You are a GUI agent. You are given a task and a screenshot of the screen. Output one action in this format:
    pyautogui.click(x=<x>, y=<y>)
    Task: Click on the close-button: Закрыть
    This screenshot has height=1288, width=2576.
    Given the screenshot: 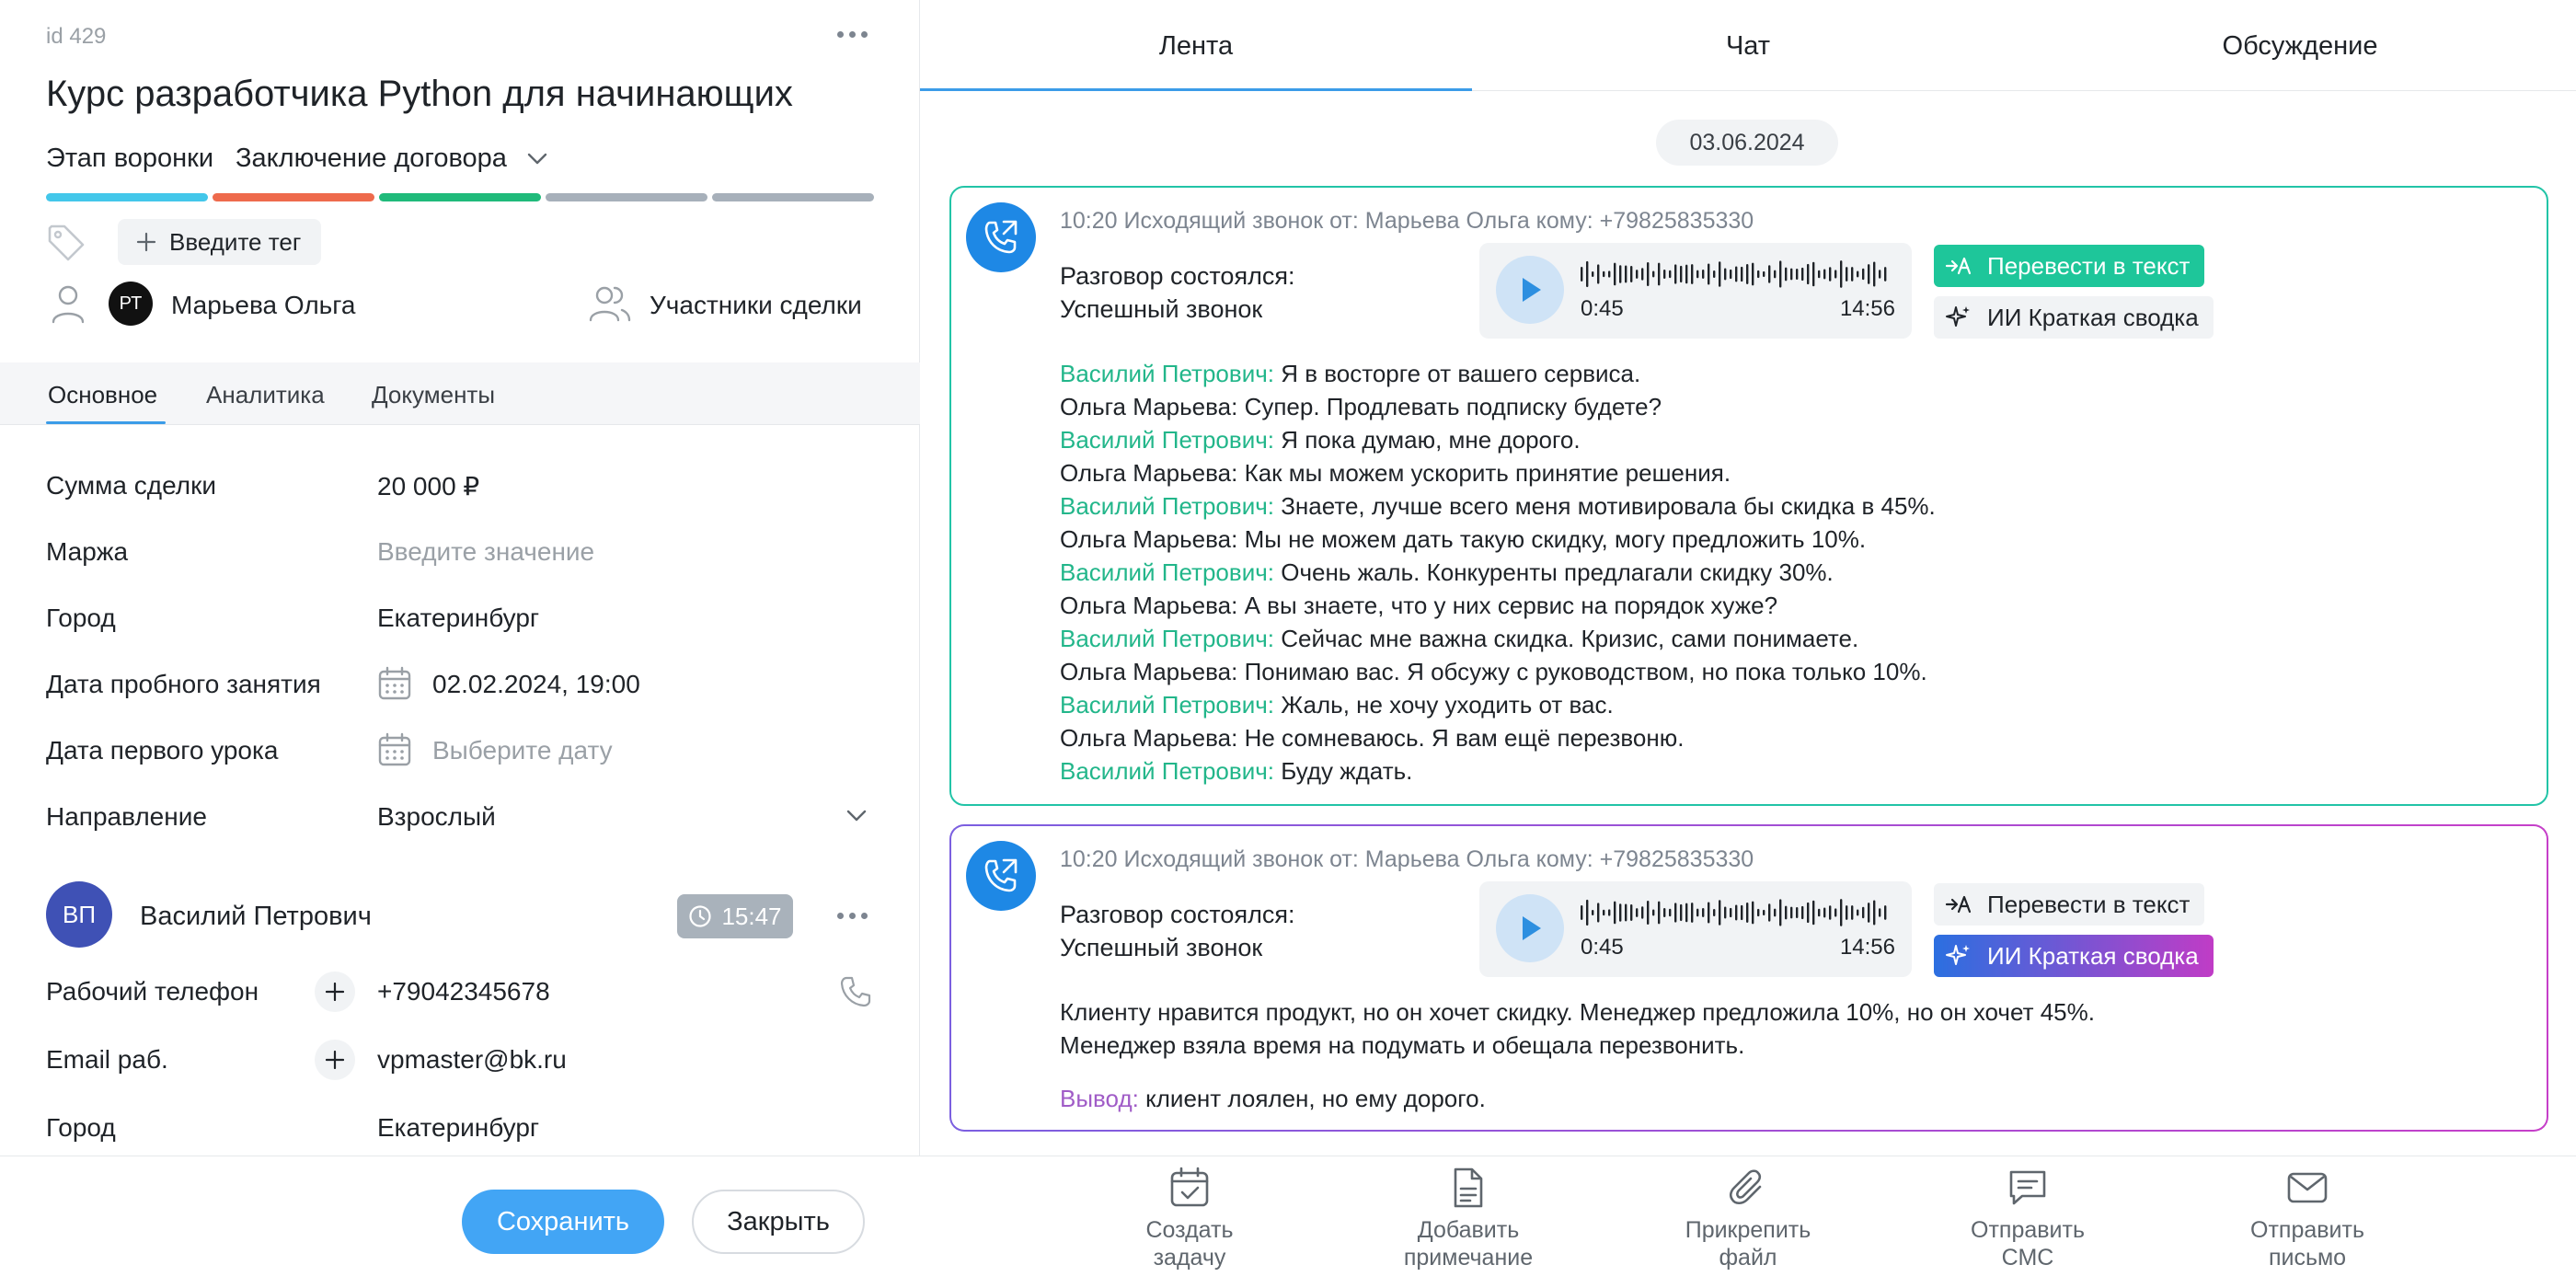 What is the action you would take?
    pyautogui.click(x=778, y=1222)
    